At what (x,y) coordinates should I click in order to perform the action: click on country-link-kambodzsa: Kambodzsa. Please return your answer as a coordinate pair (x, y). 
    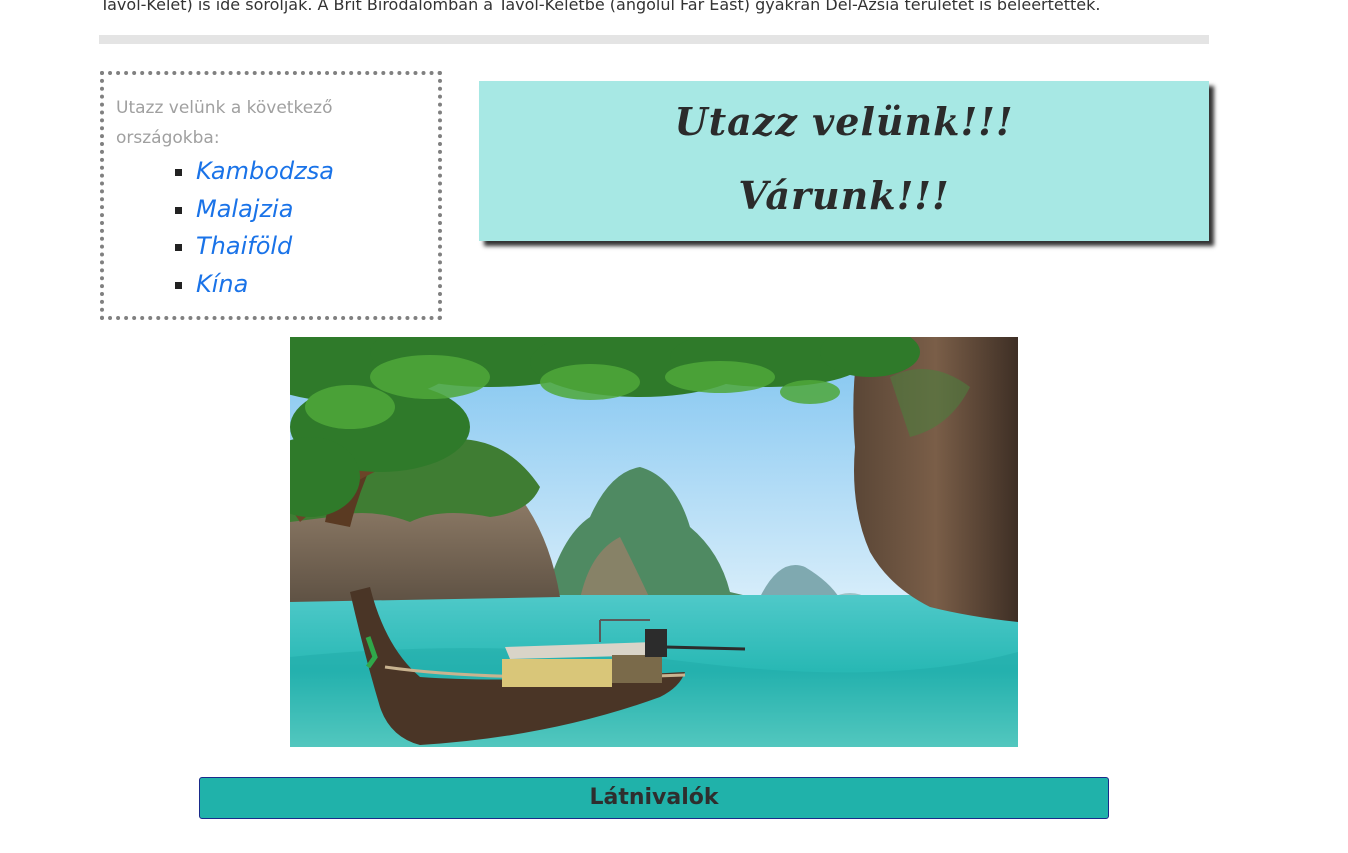
    Looking at the image, I should click on (265, 171).